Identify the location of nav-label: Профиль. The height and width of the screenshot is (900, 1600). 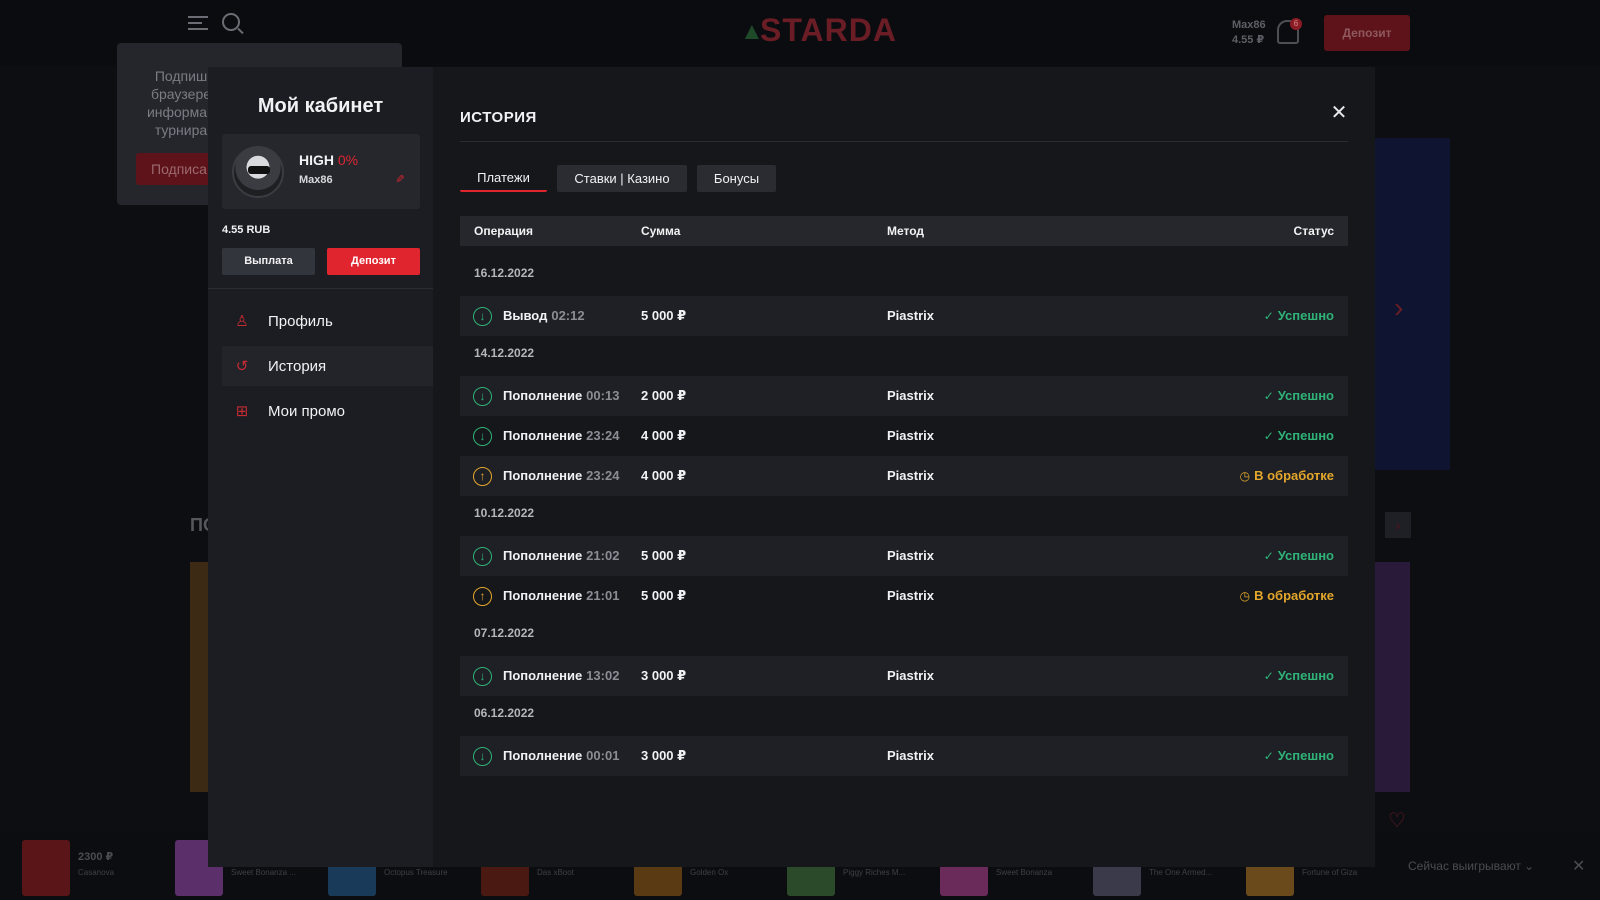
(300, 321).